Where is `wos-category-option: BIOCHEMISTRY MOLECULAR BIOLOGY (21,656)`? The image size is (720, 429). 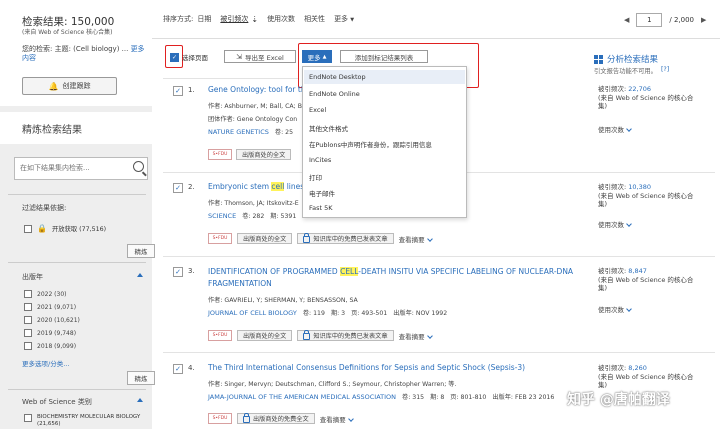
wos-category-option: BIOCHEMISTRY MOLECULAR BIOLOGY (21,656) is located at coordinates (84, 421).